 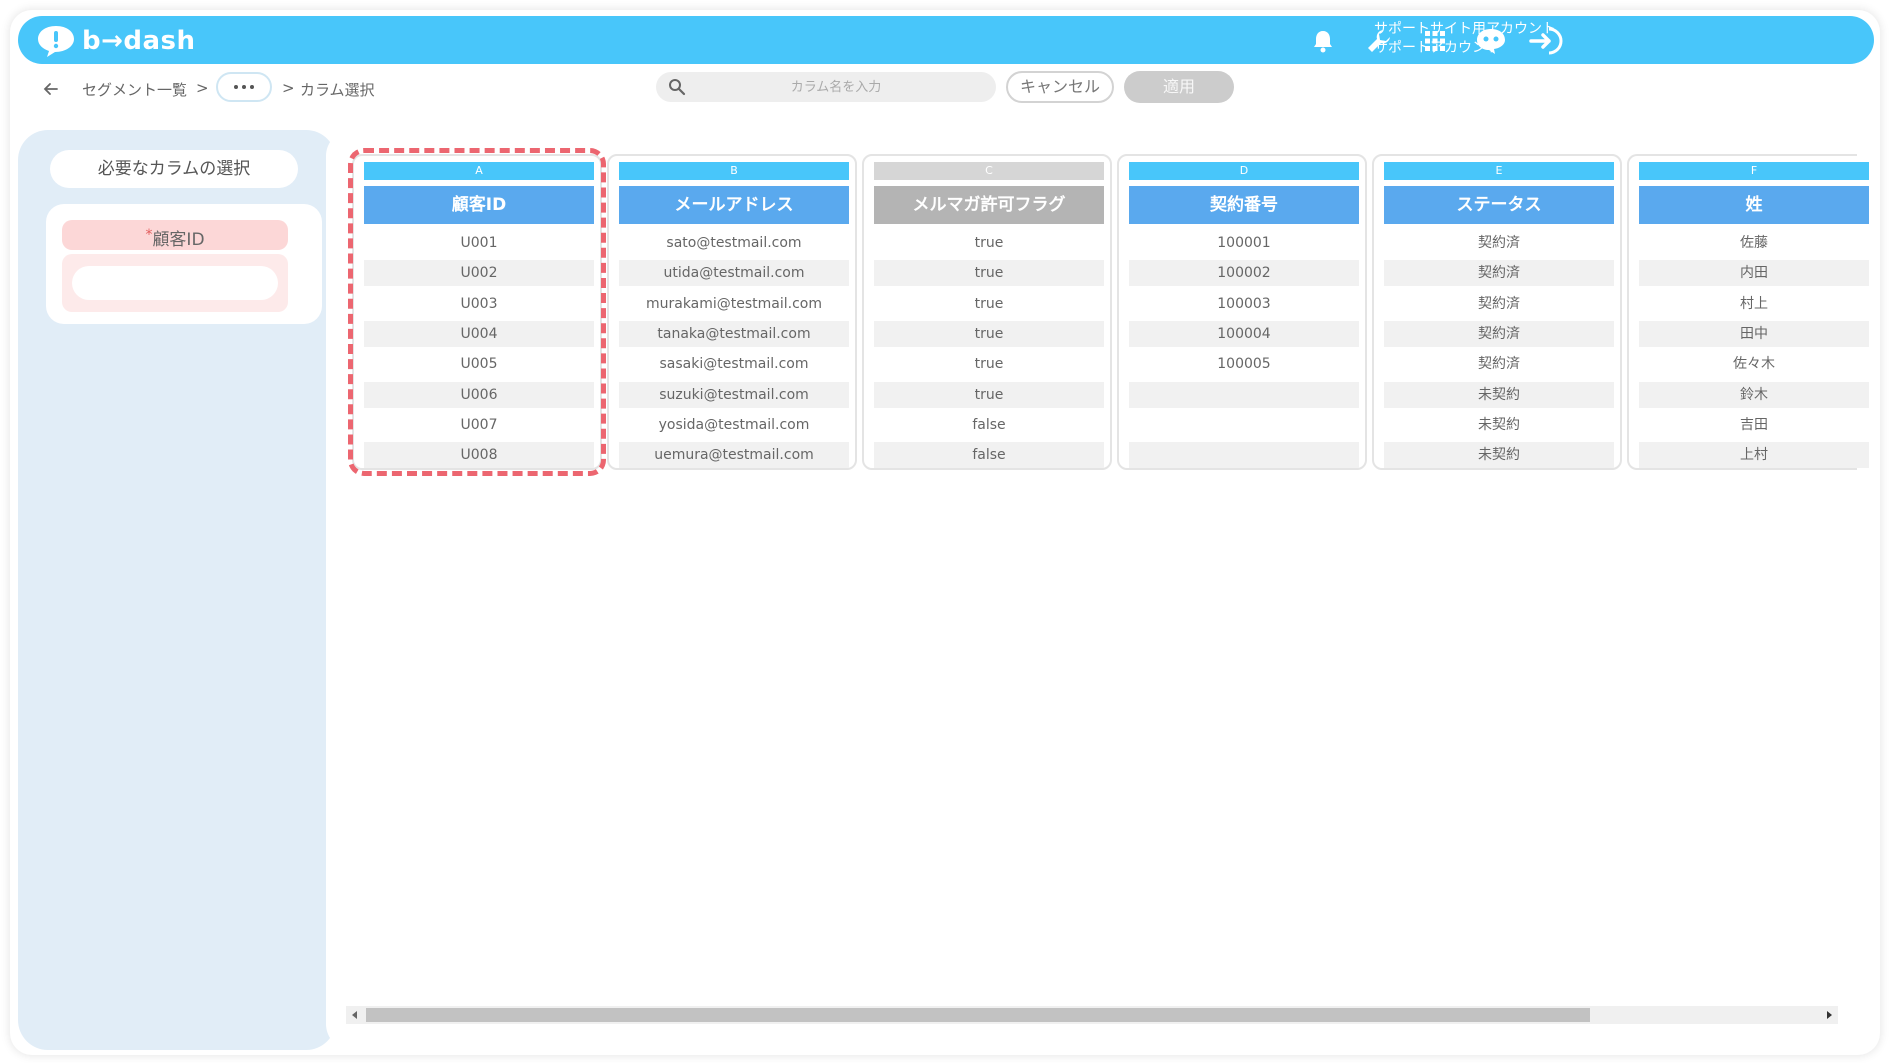 What do you see at coordinates (479, 394) in the screenshot?
I see `column-cell: U006` at bounding box center [479, 394].